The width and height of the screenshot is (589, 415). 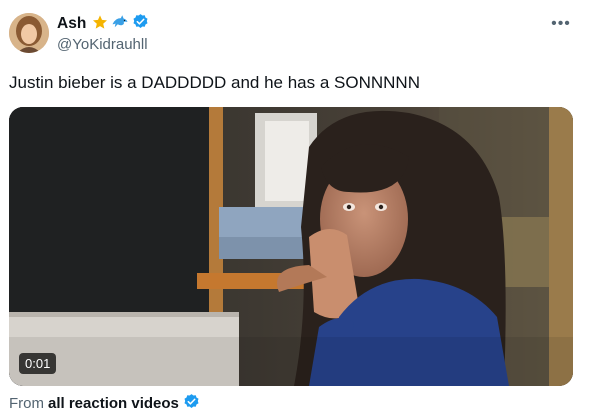 I want to click on author-avatar, so click(x=29, y=33).